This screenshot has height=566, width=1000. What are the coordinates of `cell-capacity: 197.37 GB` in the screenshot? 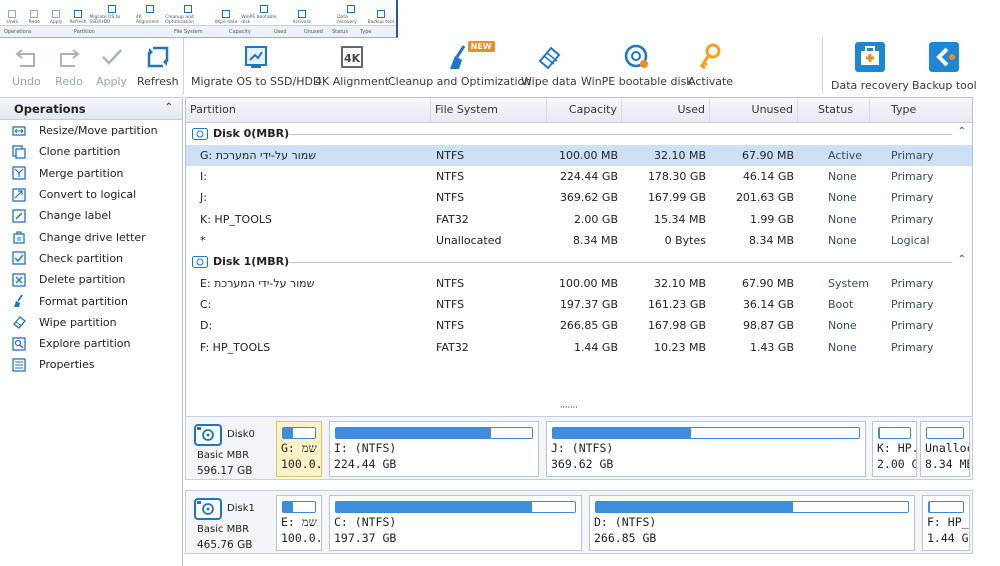 It's located at (588, 305).